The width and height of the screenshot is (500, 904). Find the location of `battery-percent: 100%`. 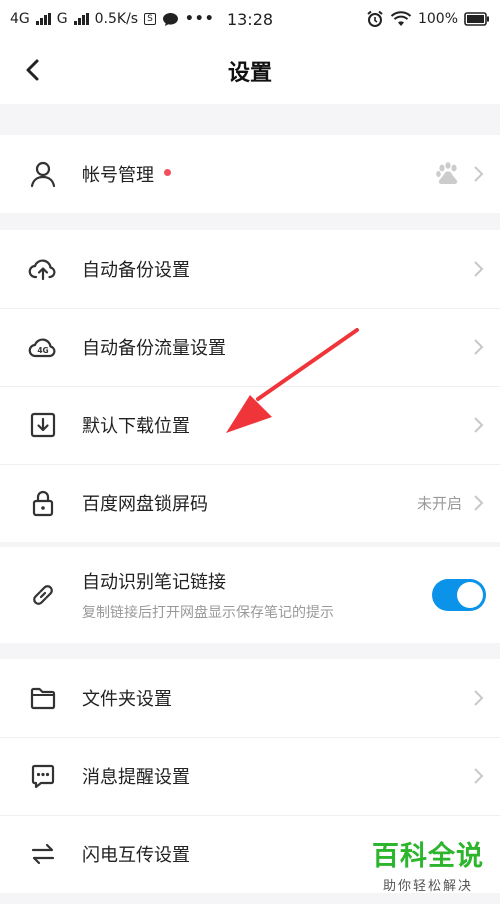

battery-percent: 100% is located at coordinates (437, 19).